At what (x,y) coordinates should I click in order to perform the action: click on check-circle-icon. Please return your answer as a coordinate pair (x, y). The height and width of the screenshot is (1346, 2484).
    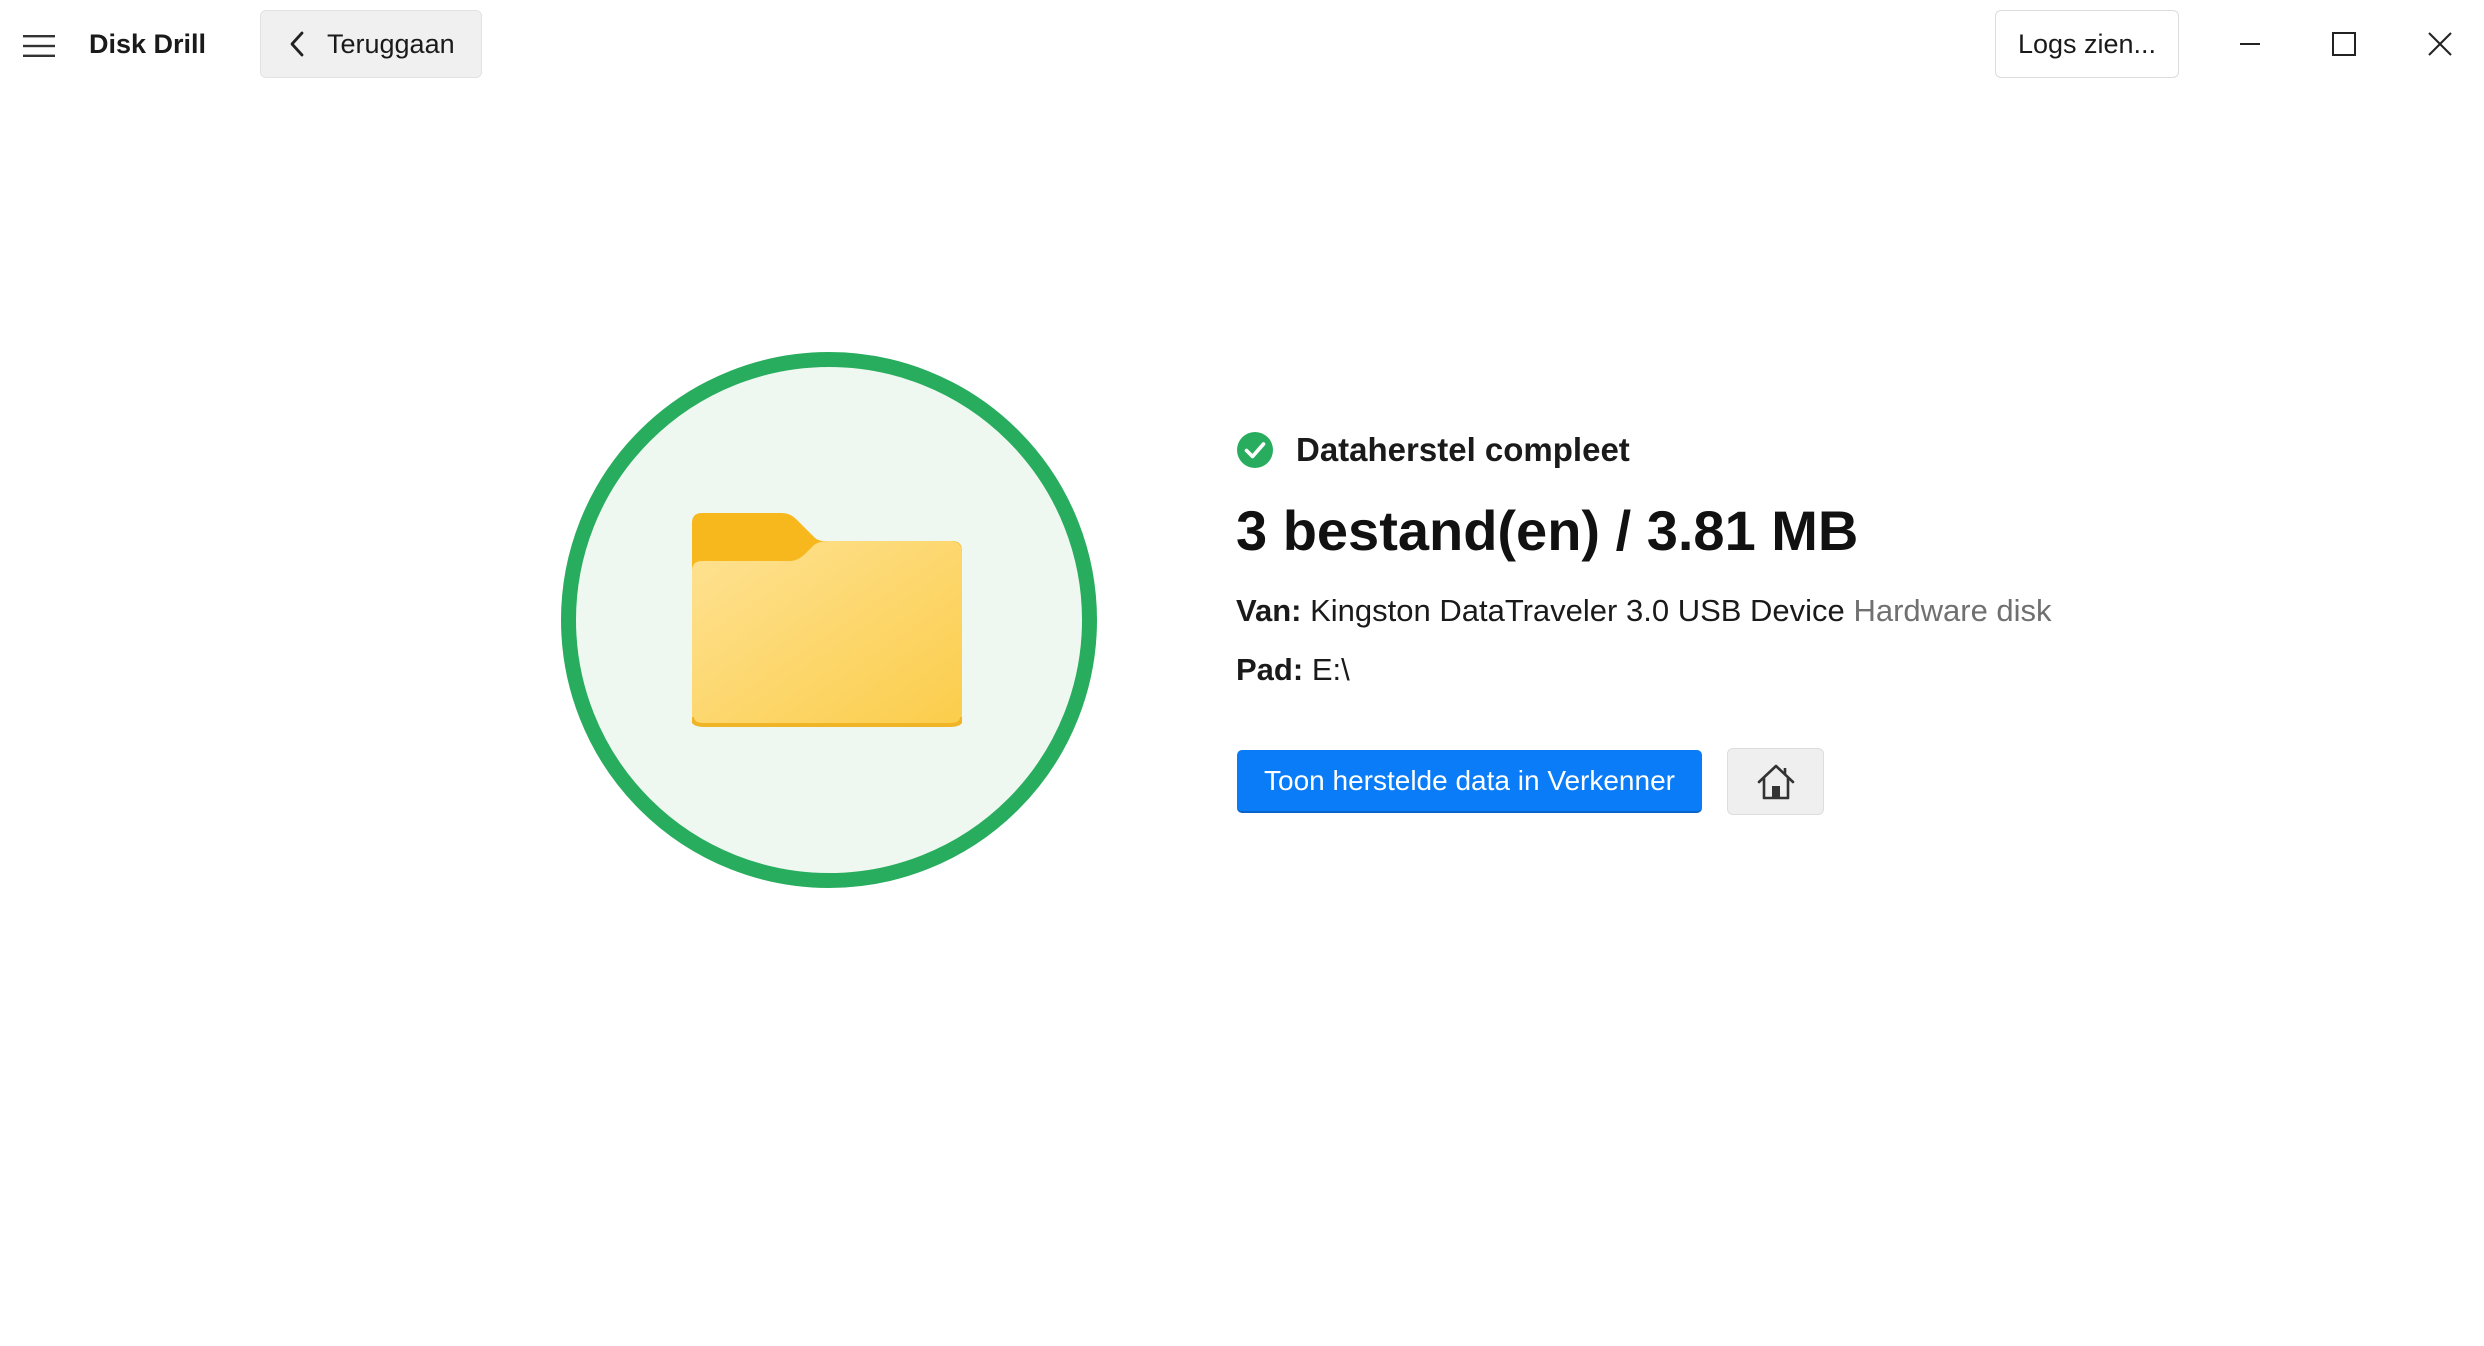
    Looking at the image, I should click on (1255, 450).